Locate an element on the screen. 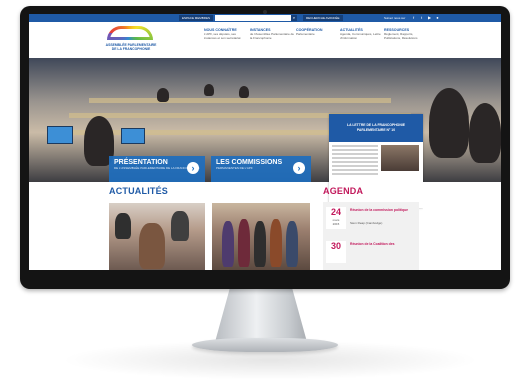  facebook-icon: f is located at coordinates (413, 17).